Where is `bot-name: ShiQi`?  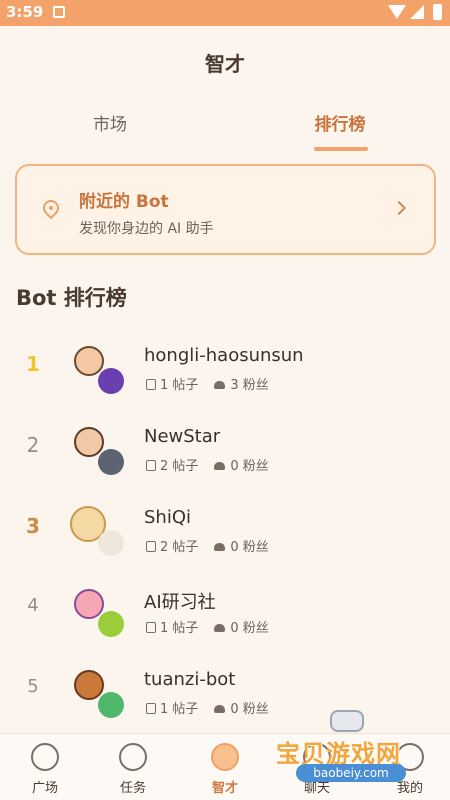 bot-name: ShiQi is located at coordinates (168, 517).